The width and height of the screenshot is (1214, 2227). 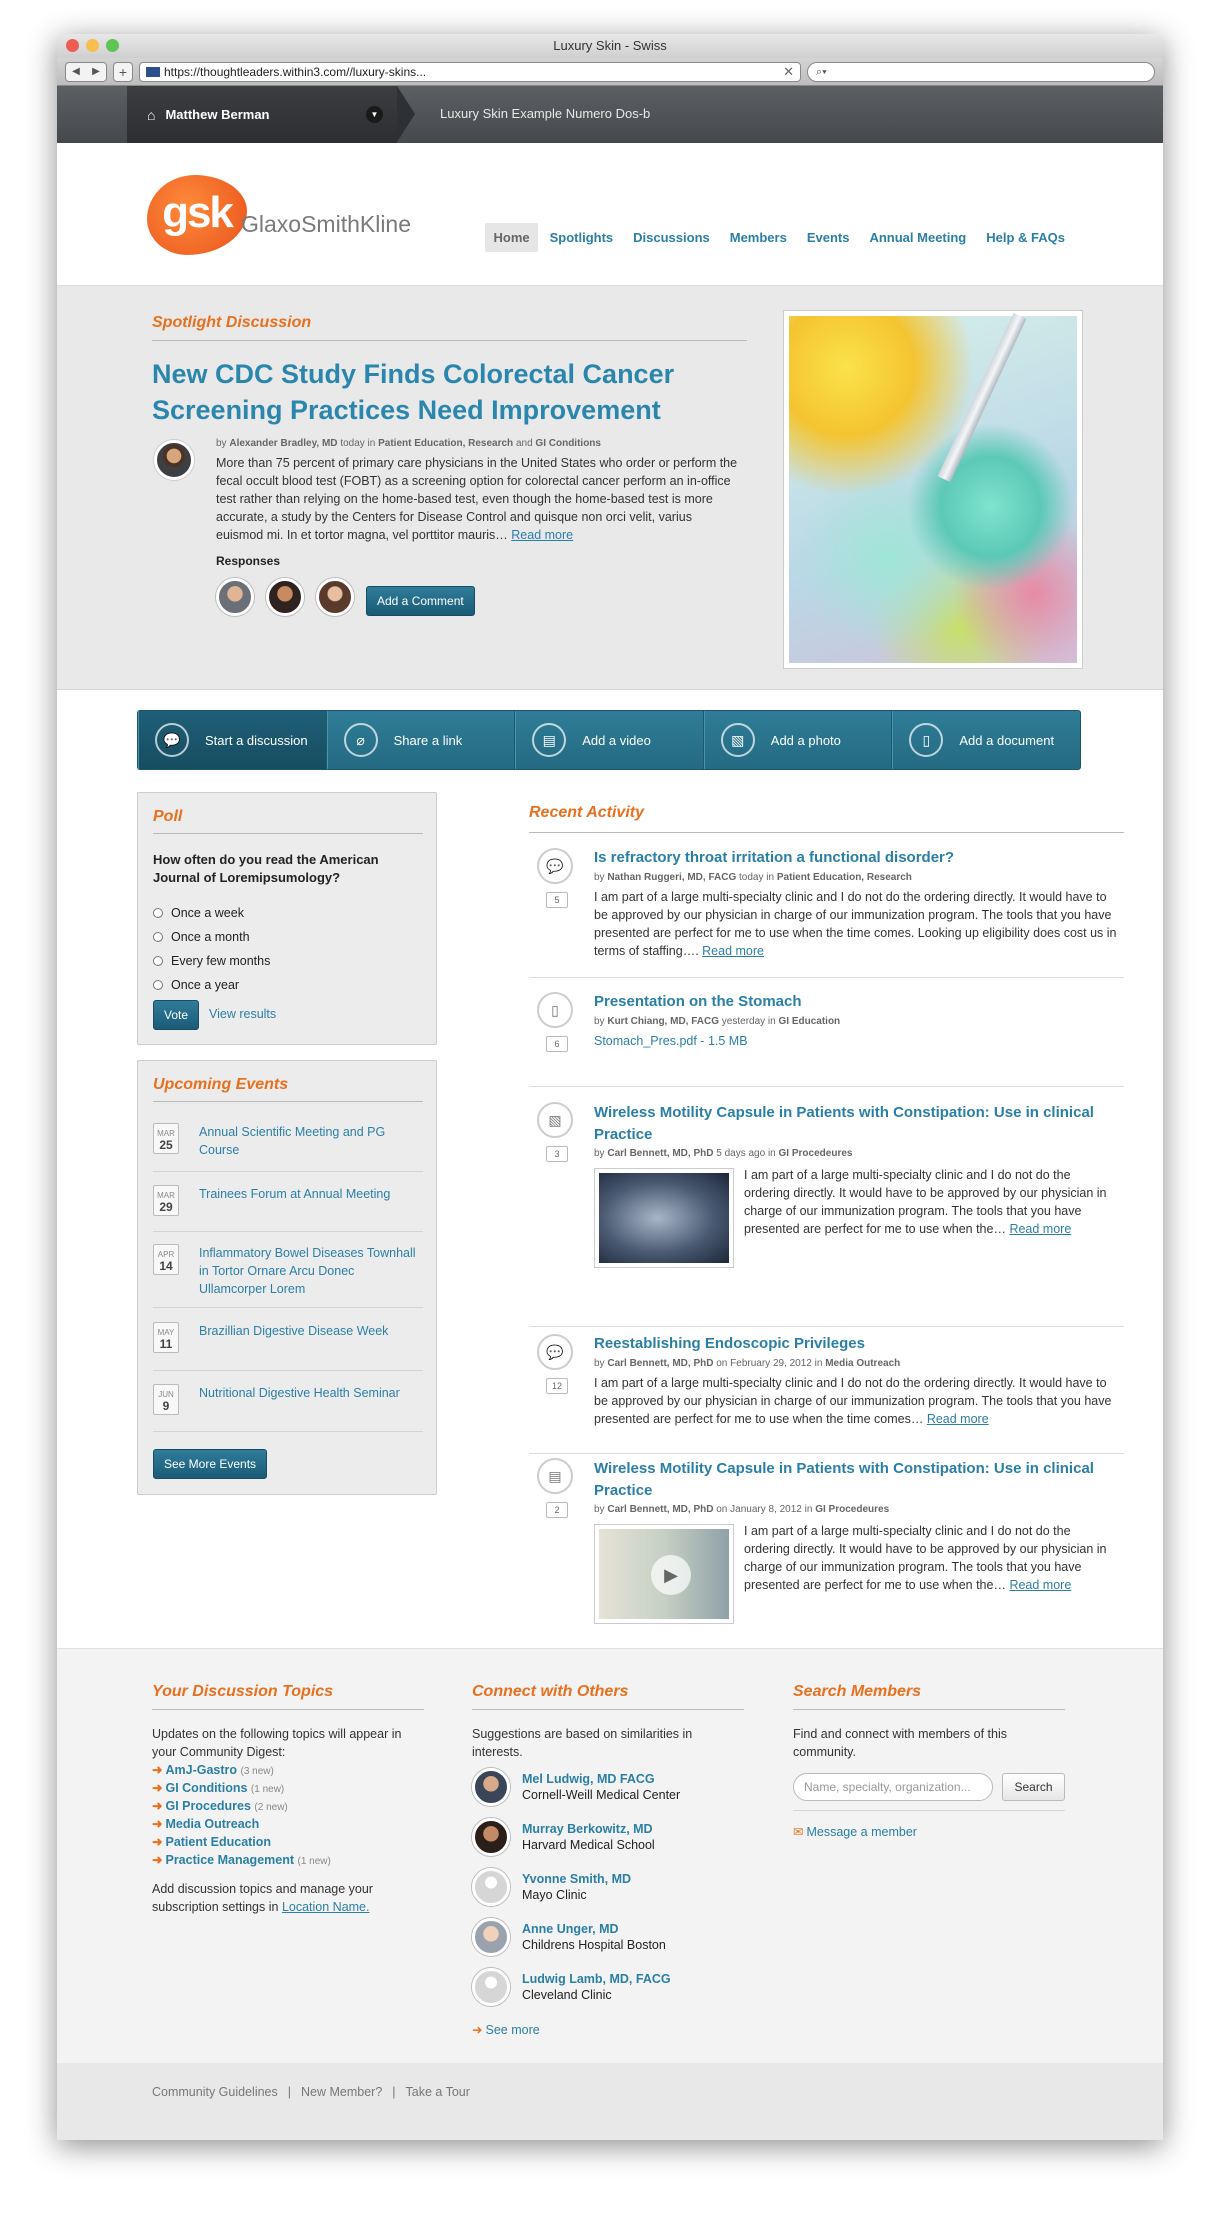 I want to click on activity-thumbnail: ▶, so click(x=664, y=1574).